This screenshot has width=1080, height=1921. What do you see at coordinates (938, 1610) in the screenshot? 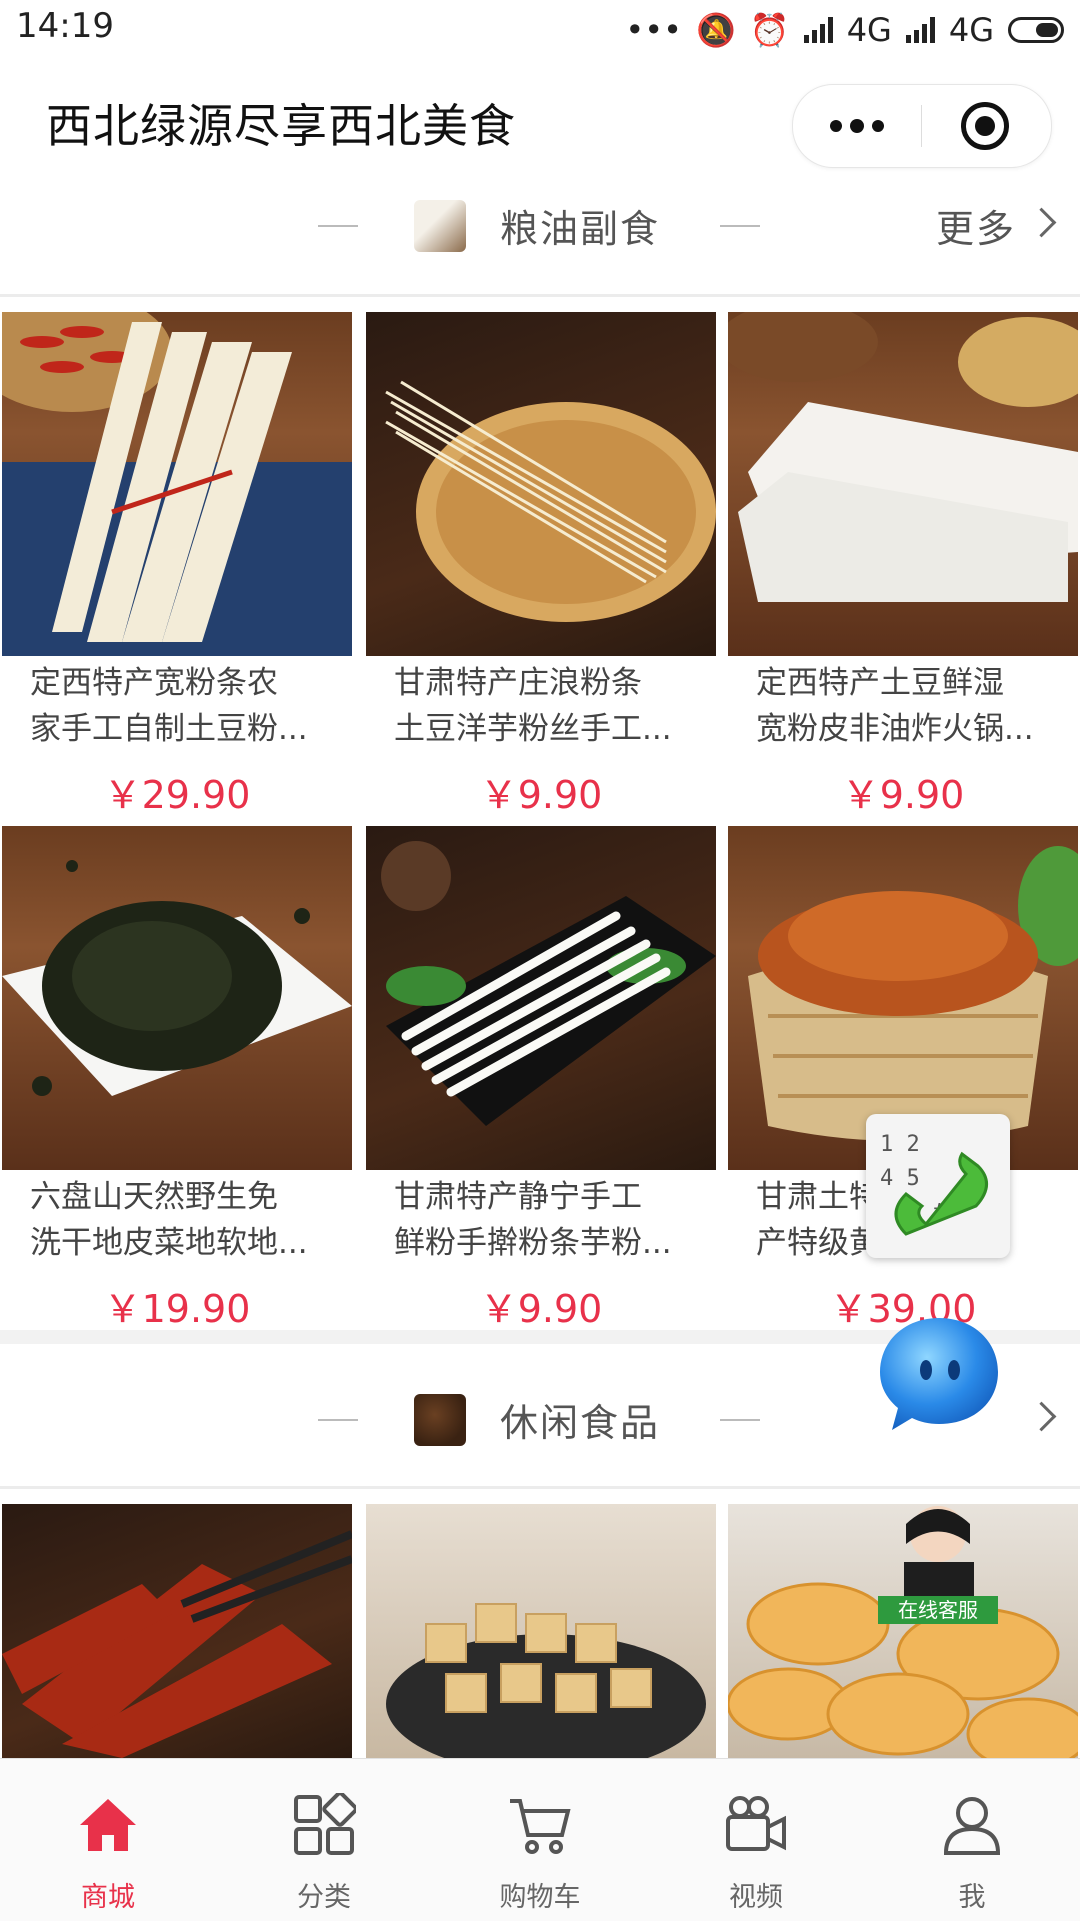
I see `online-service-label: 在线客服` at bounding box center [938, 1610].